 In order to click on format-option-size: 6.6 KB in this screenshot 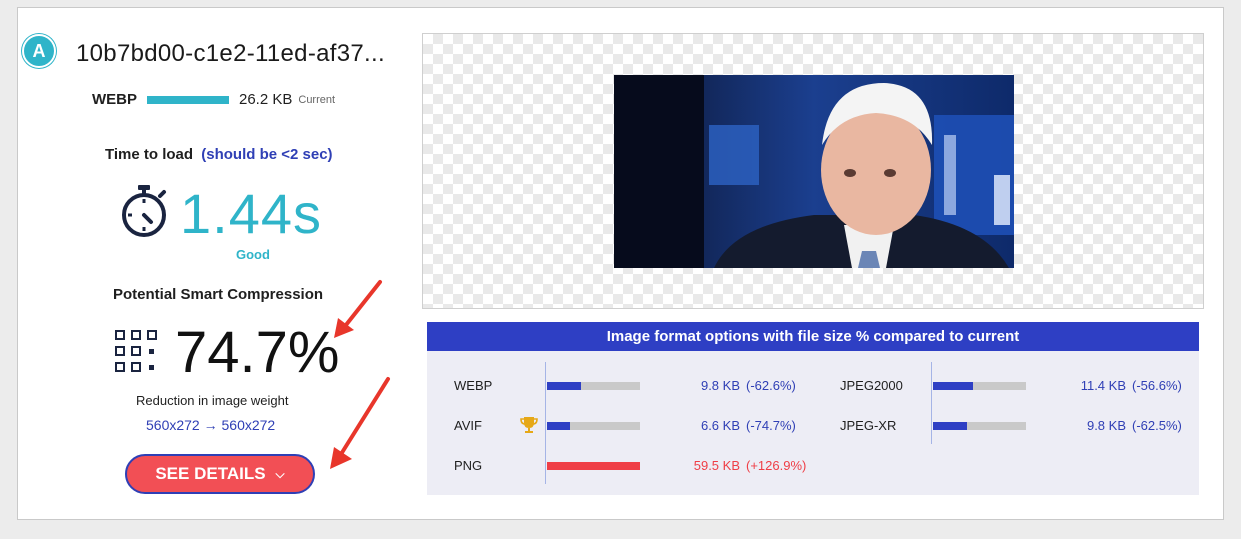, I will do `click(720, 425)`.